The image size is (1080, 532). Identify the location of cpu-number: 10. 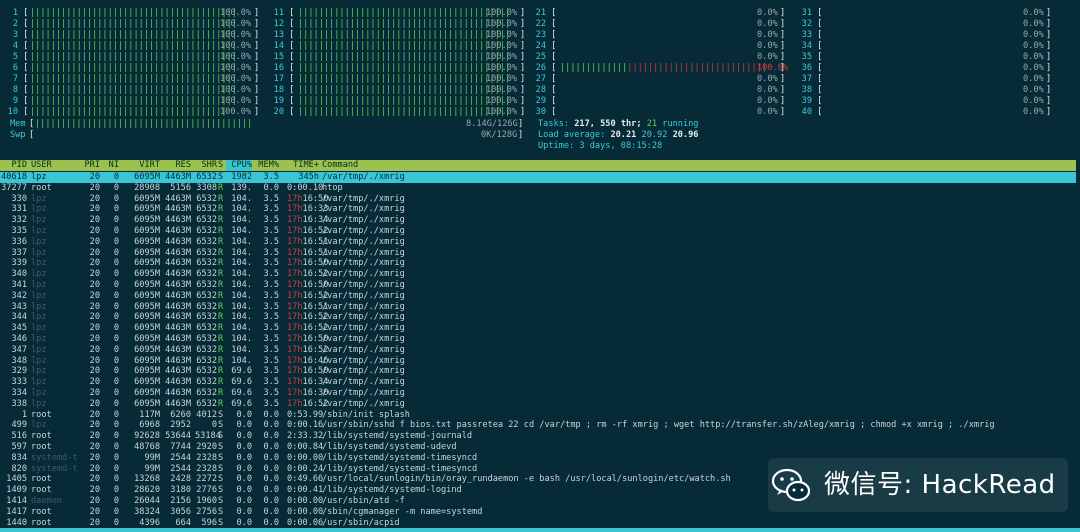
(12, 112).